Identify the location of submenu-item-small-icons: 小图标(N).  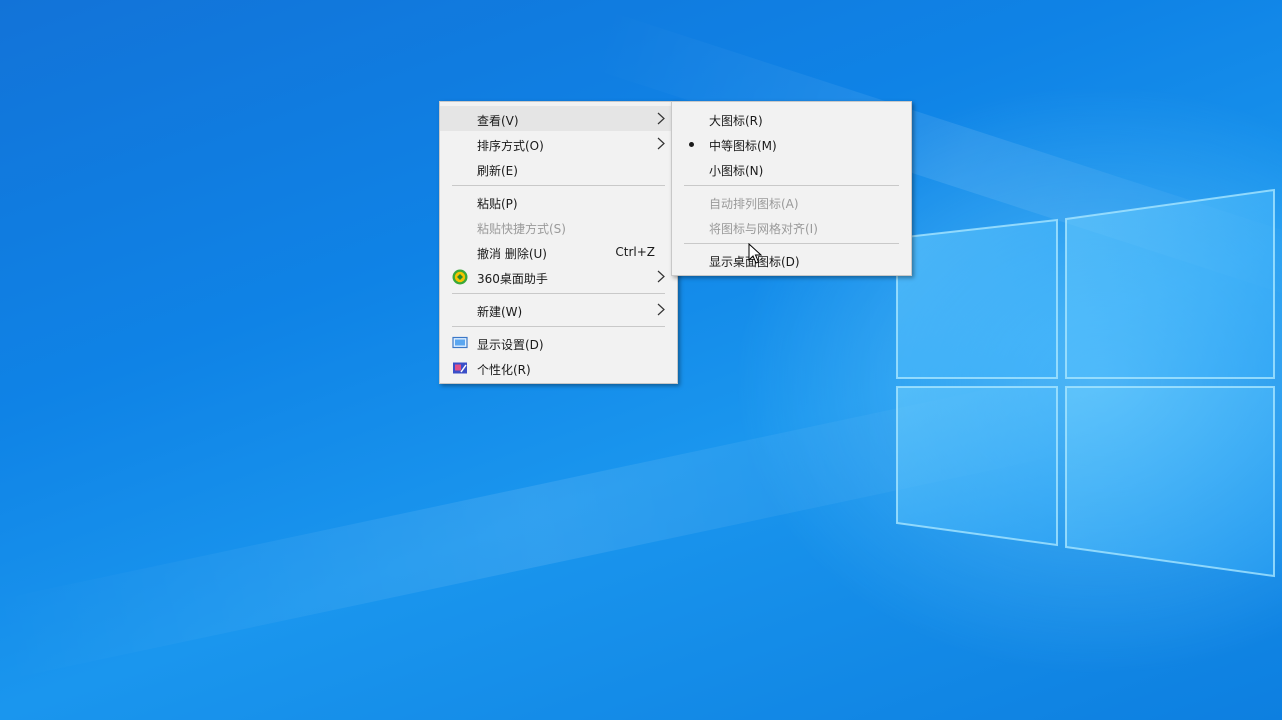
(791, 168).